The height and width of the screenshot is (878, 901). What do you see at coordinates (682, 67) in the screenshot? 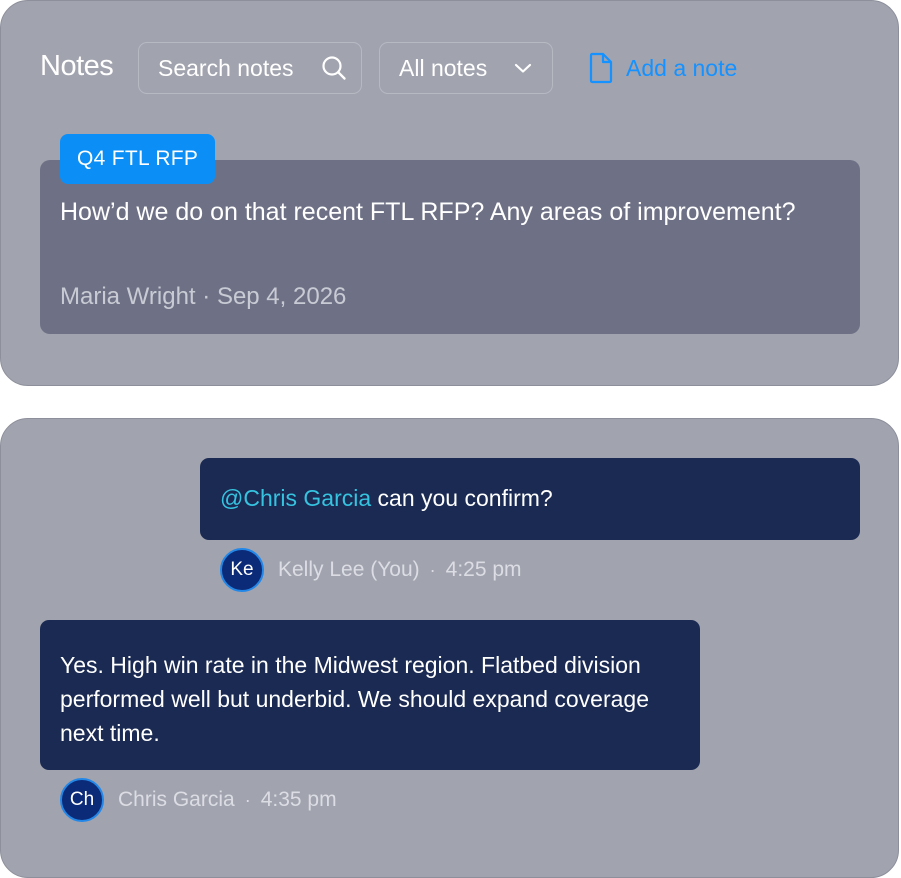
I see `add-note-label: Add a note` at bounding box center [682, 67].